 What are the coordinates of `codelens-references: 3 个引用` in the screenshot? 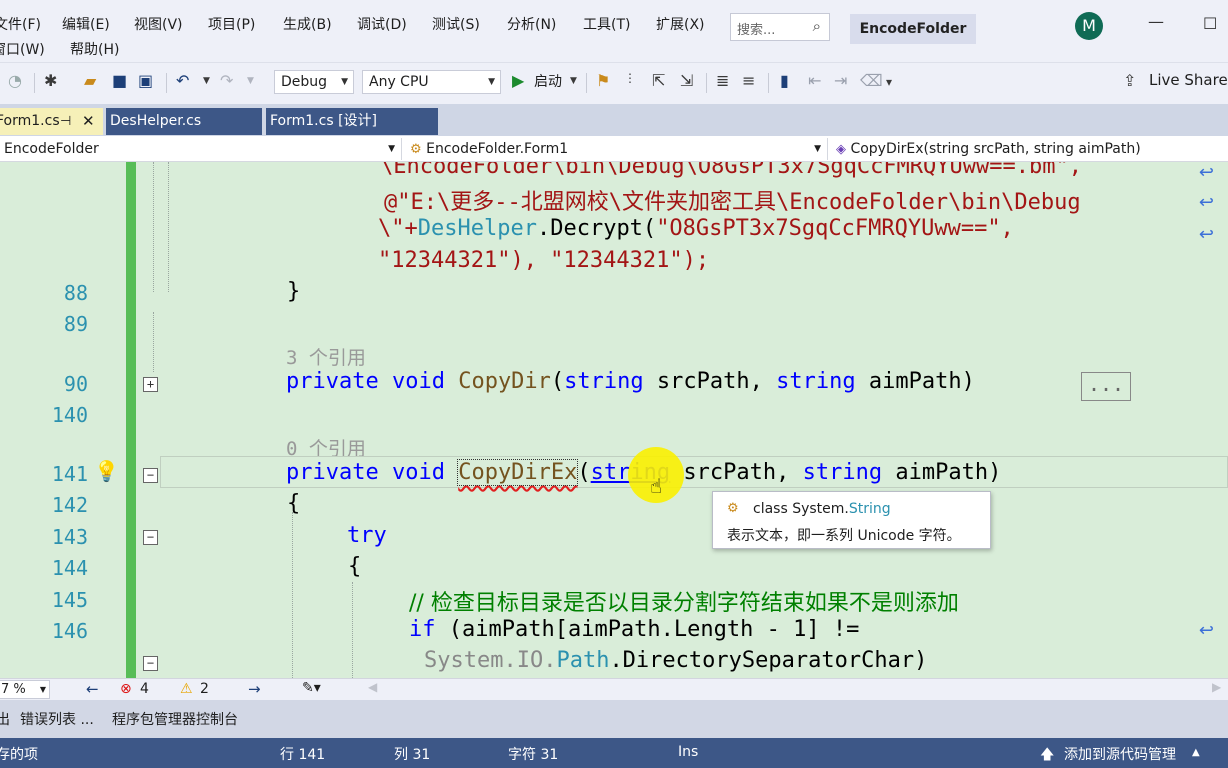 It's located at (326, 356).